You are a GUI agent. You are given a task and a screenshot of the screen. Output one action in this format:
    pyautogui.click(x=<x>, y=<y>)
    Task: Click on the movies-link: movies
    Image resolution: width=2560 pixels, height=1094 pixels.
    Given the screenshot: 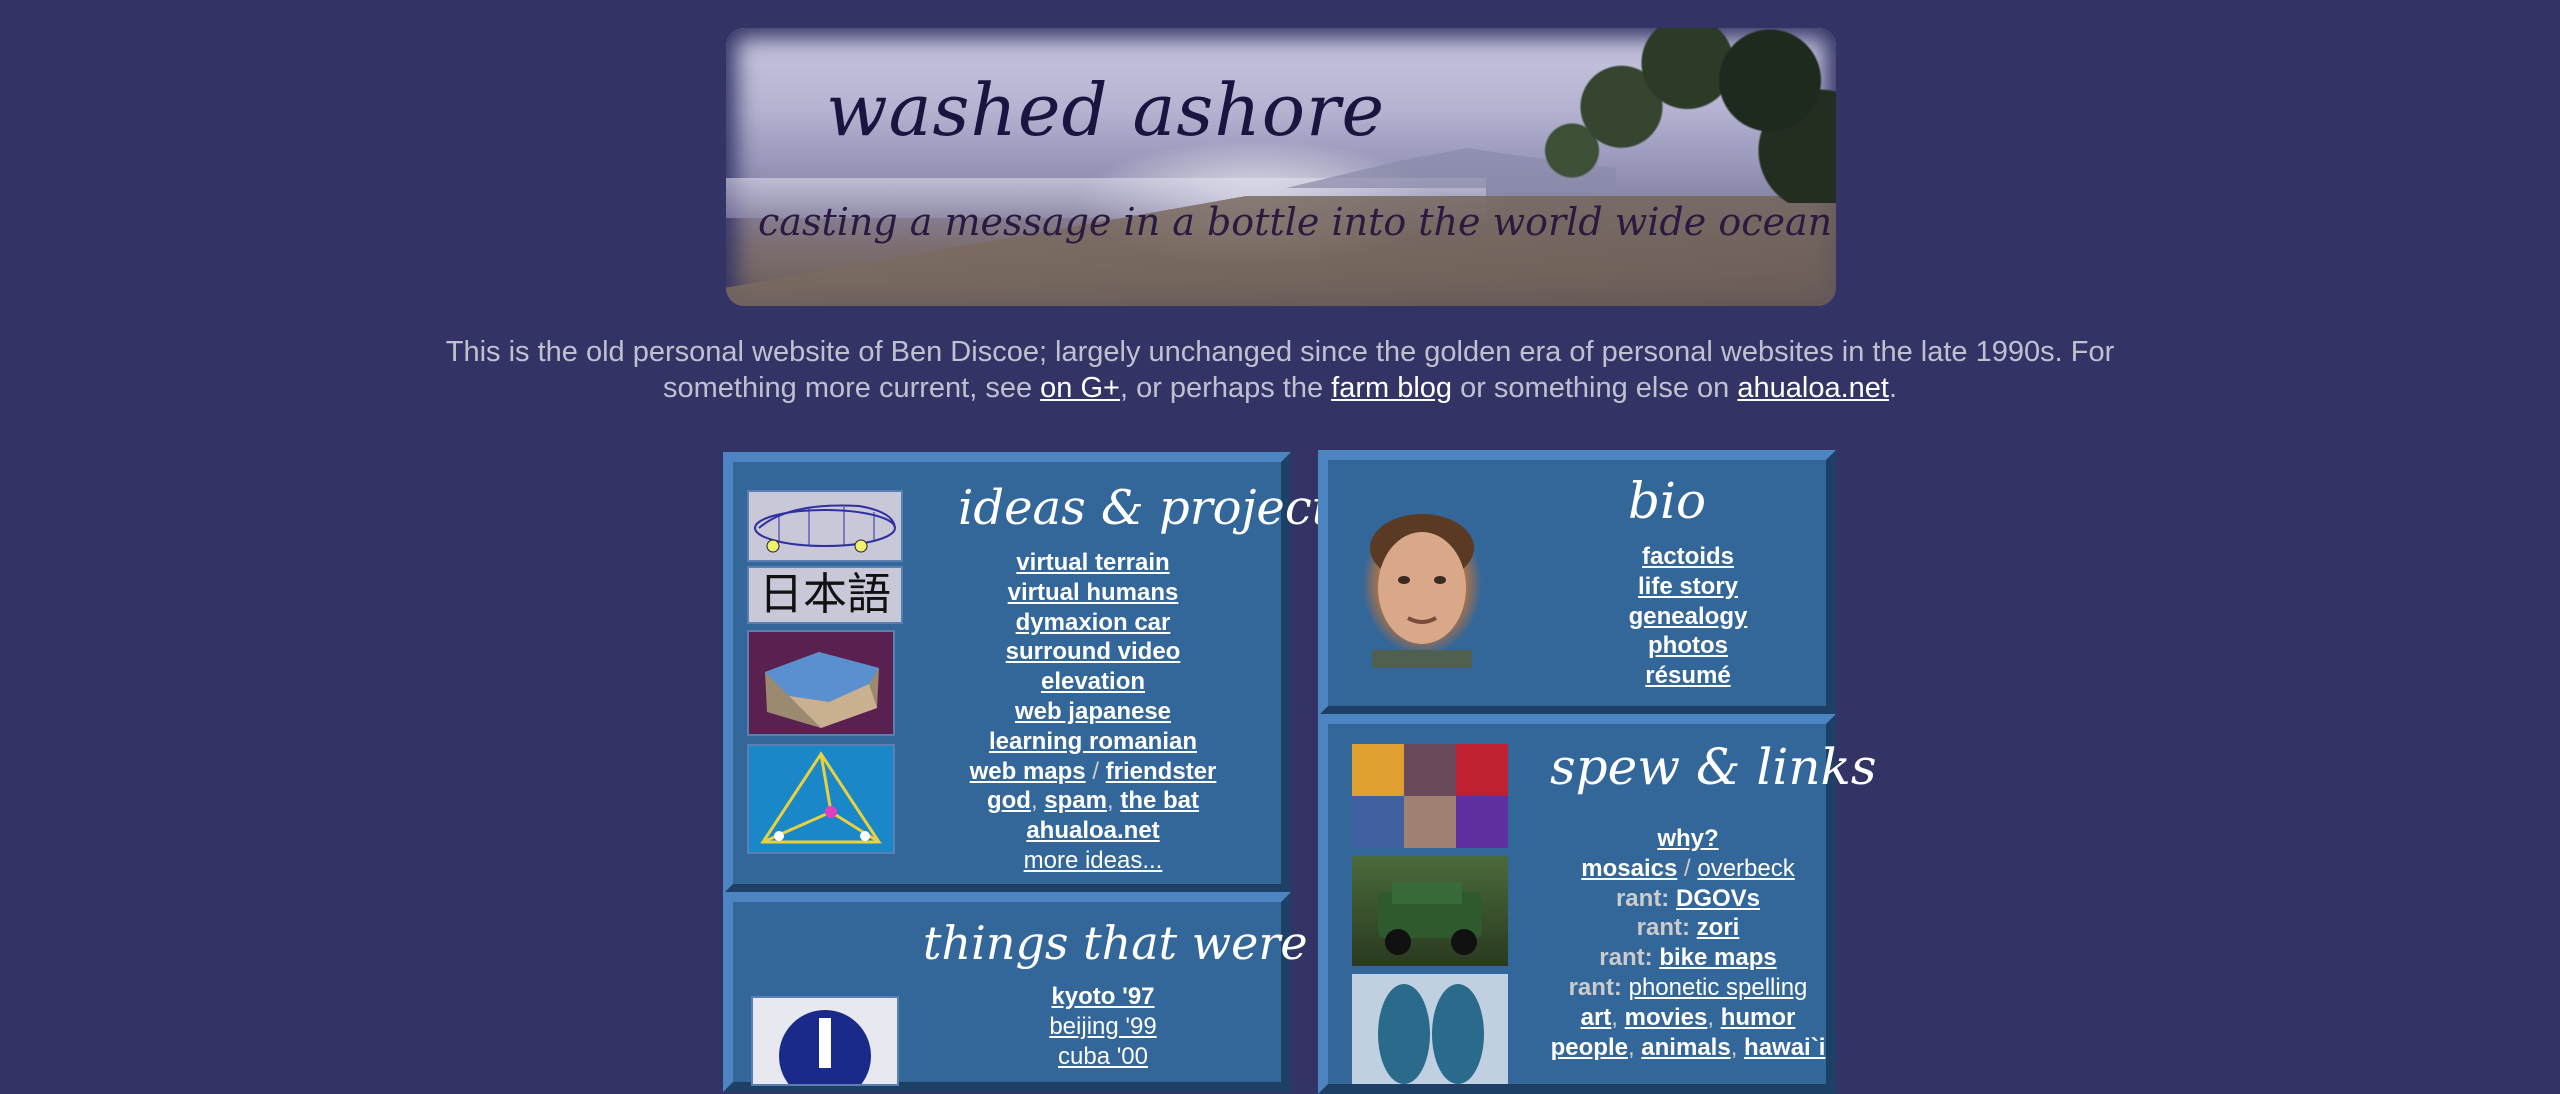 What is the action you would take?
    pyautogui.click(x=1666, y=1017)
    